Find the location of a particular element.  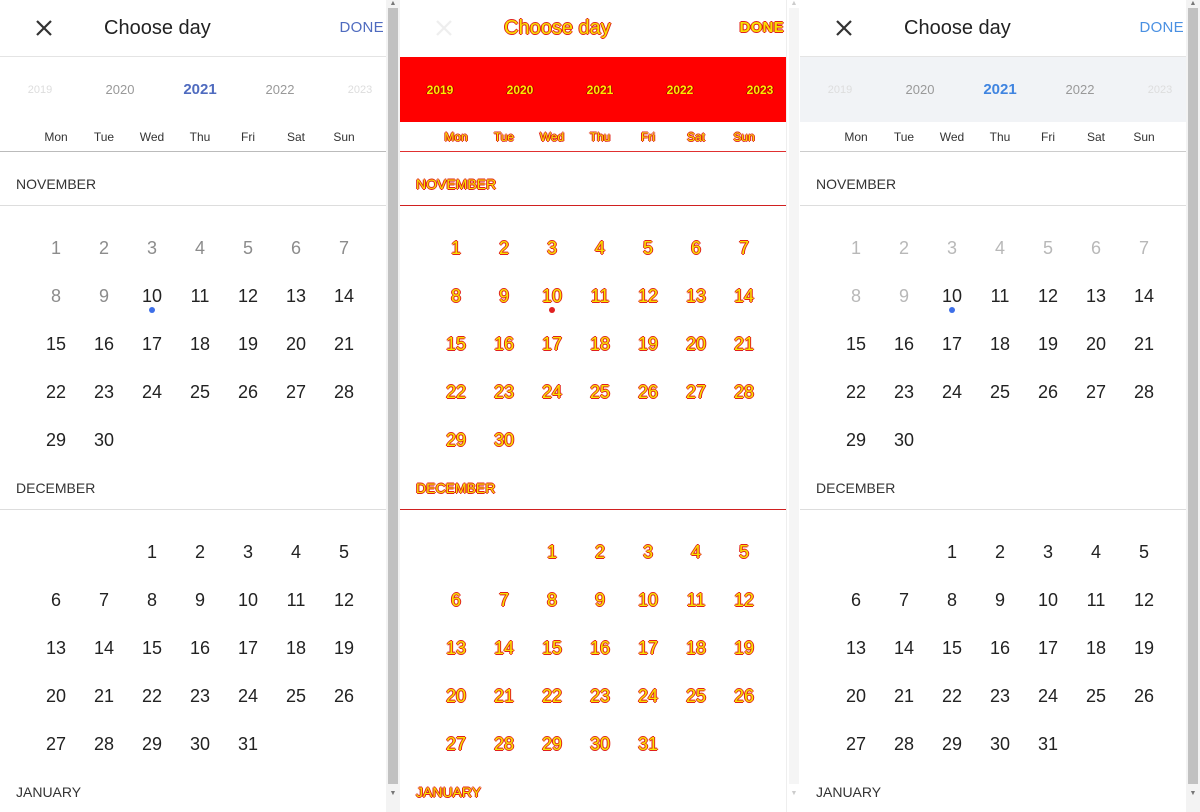

scrollbar-thumb is located at coordinates (1193, 396).